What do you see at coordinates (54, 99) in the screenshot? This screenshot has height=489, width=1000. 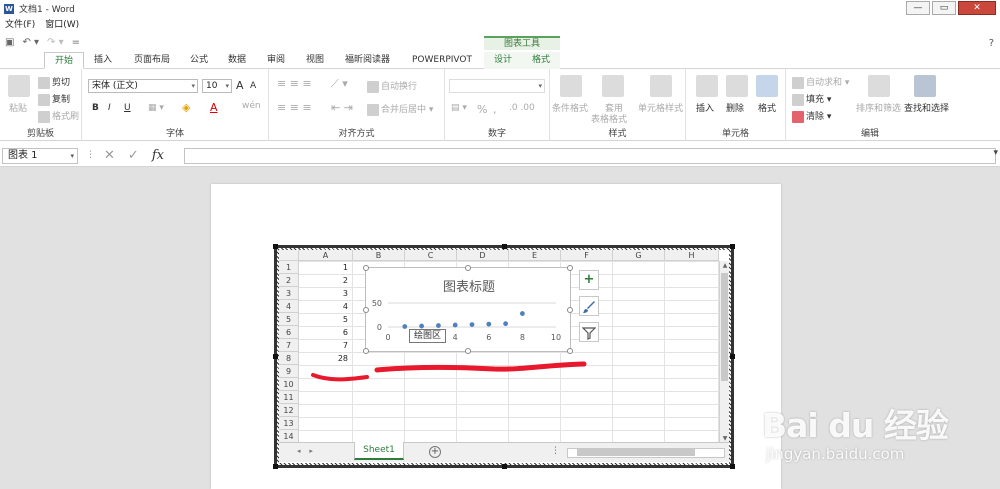 I see `copy-button: 复制` at bounding box center [54, 99].